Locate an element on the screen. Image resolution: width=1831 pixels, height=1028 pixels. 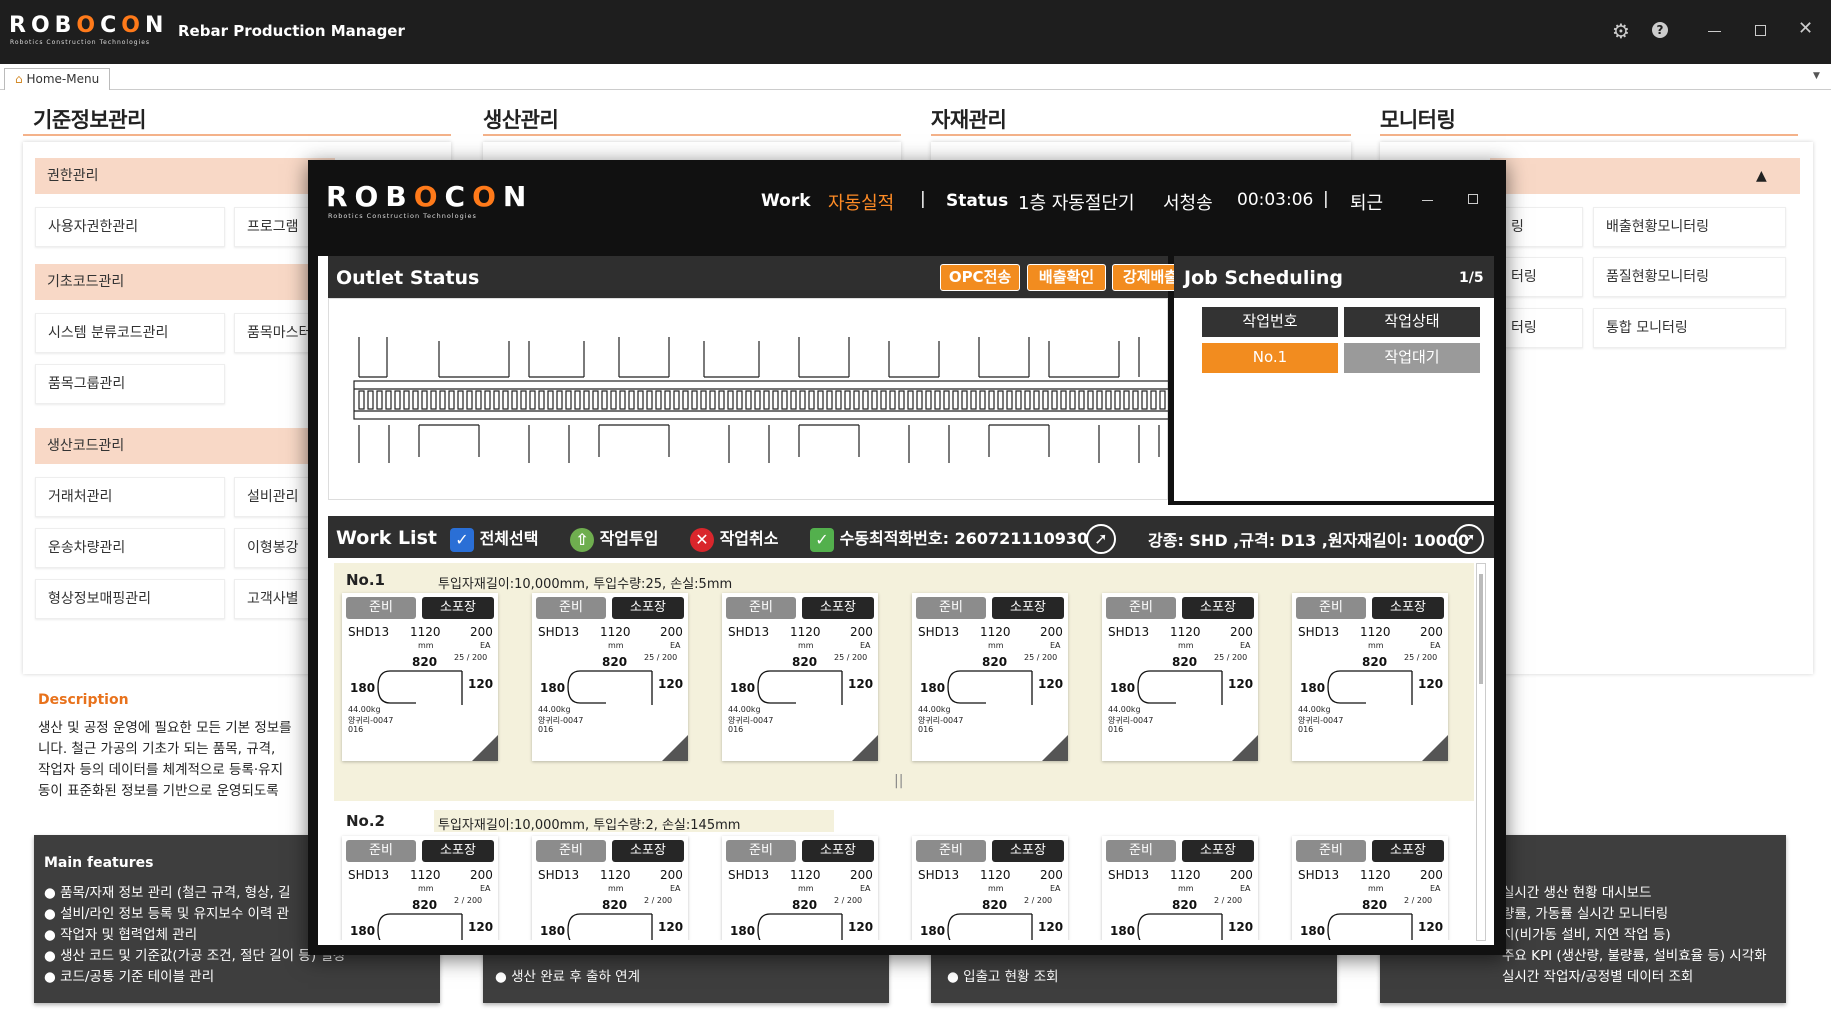
job-state-cell: 작업대기 is located at coordinates (1412, 358).